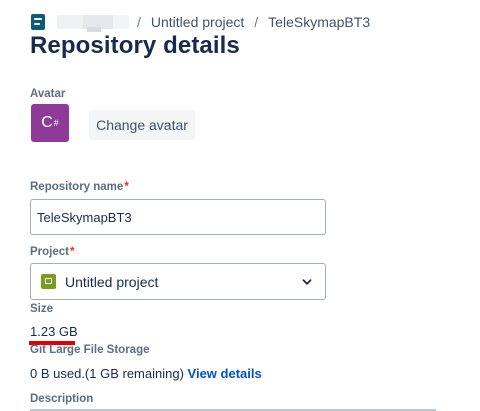 This screenshot has height=411, width=480. I want to click on project-label: Project*, so click(52, 252).